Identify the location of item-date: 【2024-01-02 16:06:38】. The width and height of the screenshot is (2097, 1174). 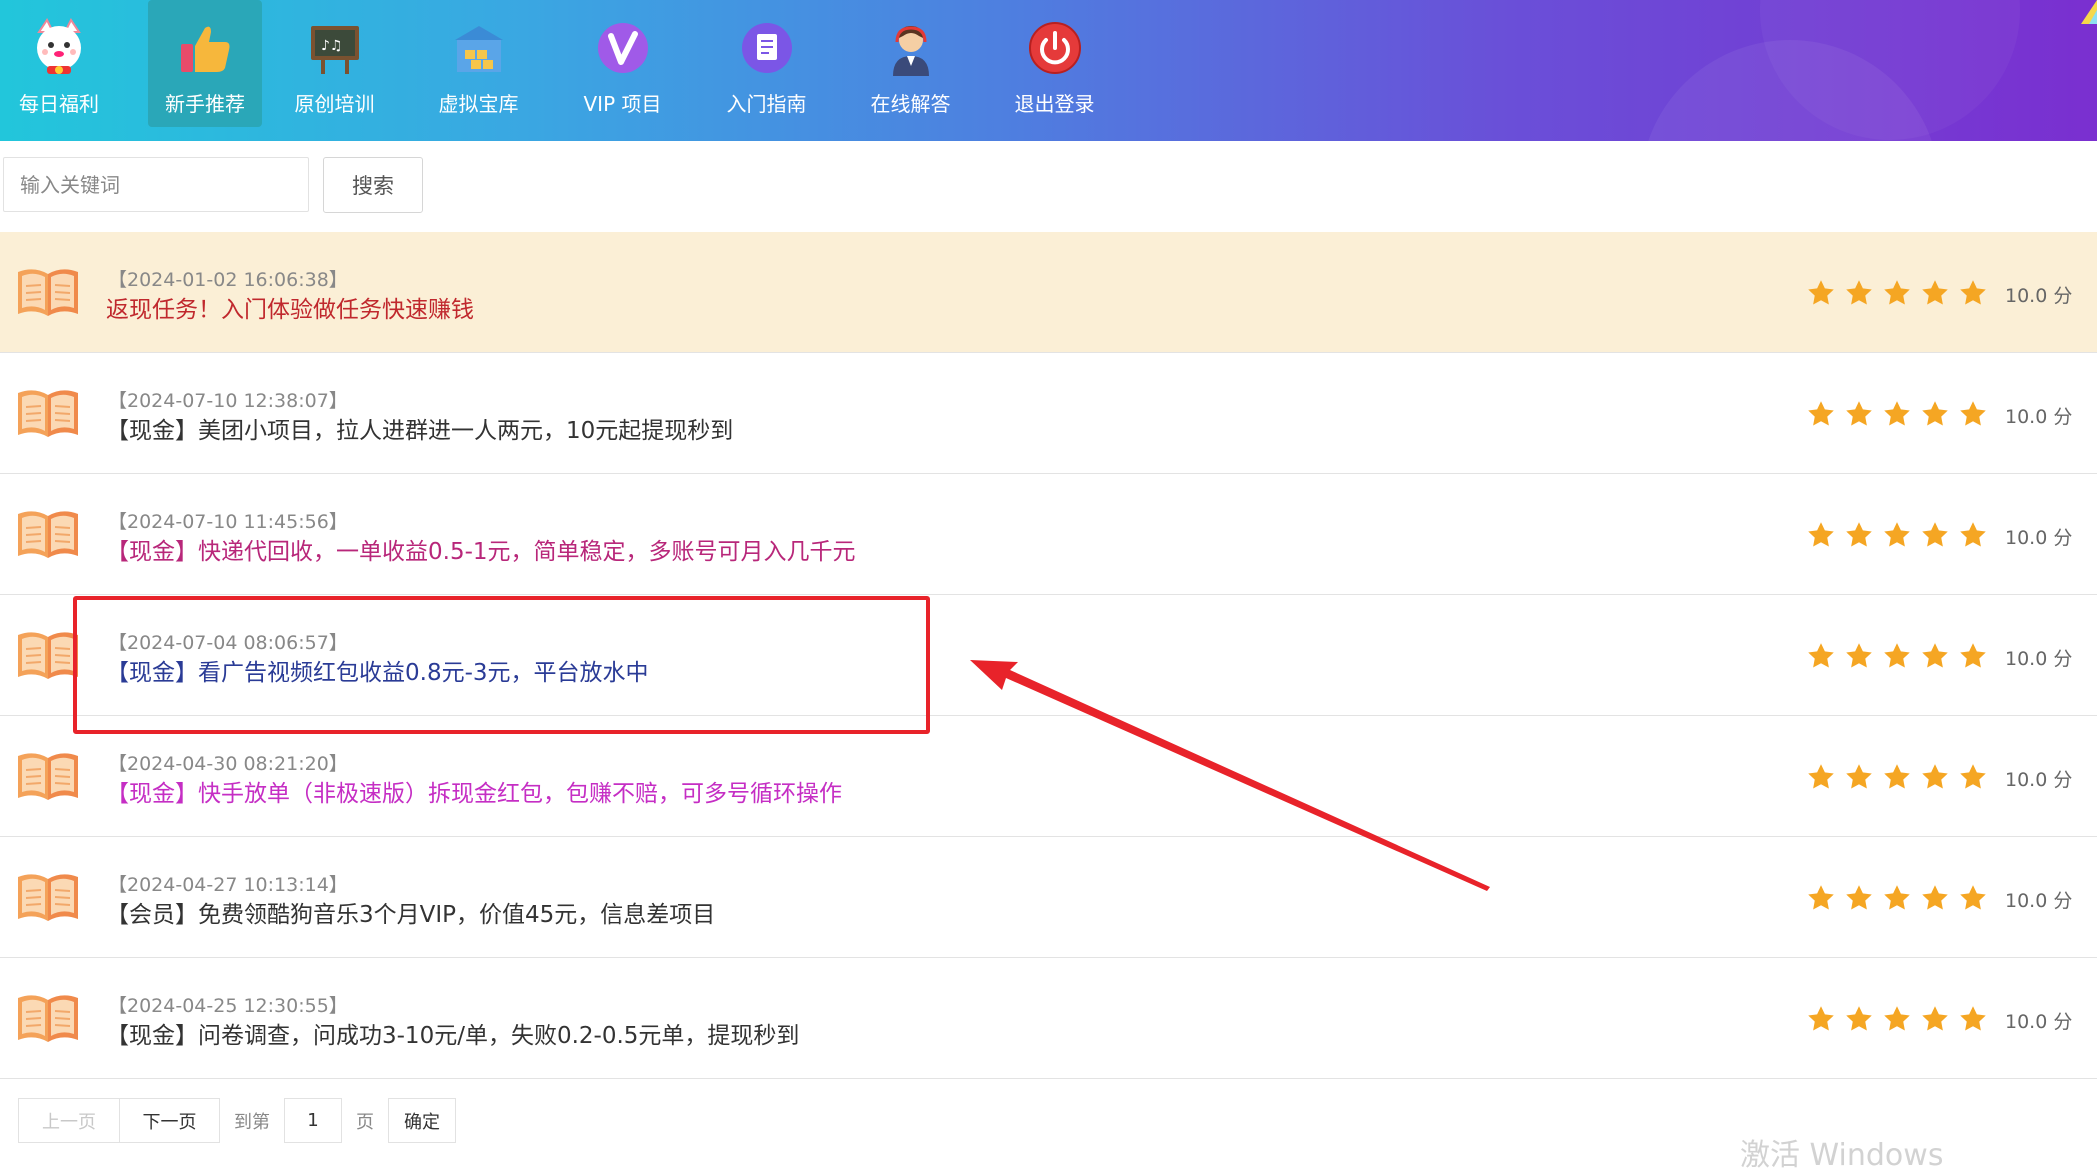
(228, 280).